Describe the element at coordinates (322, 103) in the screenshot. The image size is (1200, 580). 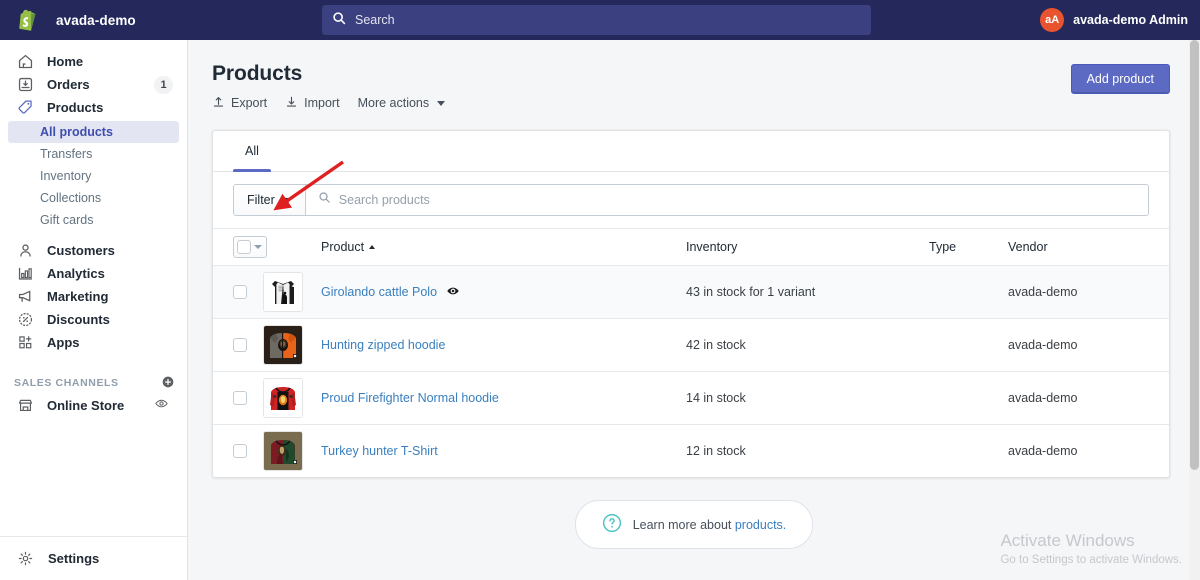
I see `import-label: Import` at that location.